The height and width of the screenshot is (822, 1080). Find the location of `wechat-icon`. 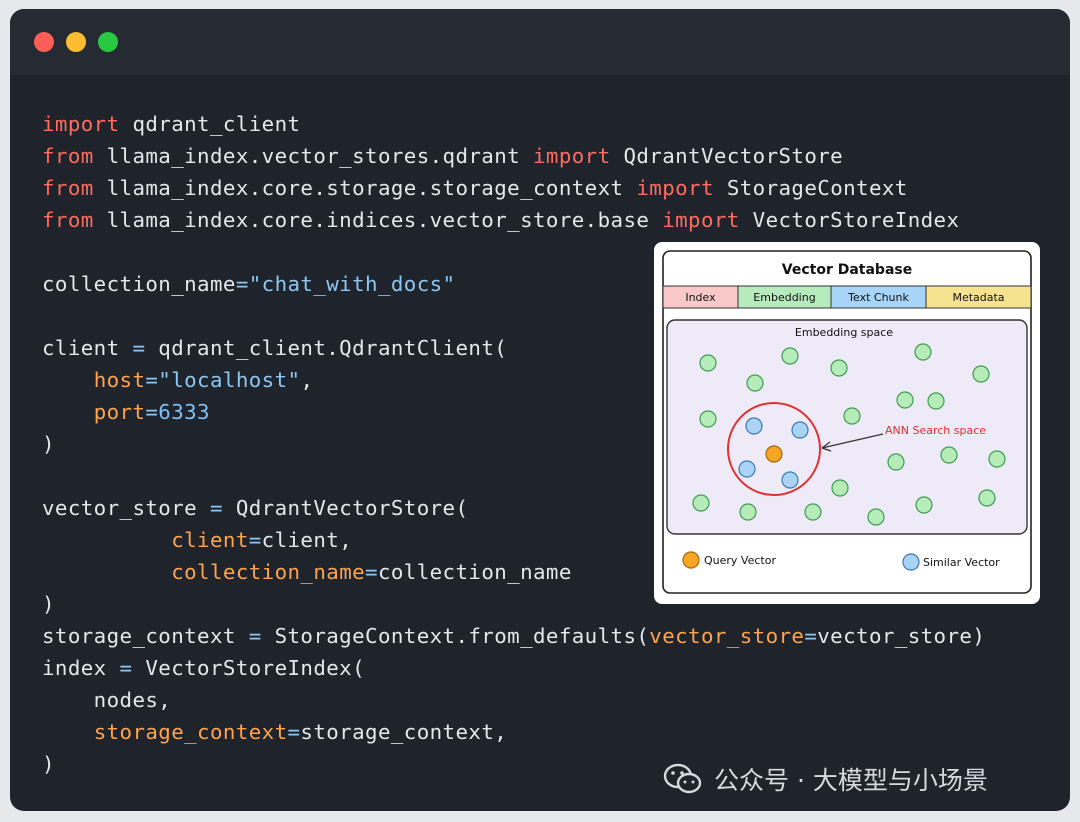

wechat-icon is located at coordinates (682, 778).